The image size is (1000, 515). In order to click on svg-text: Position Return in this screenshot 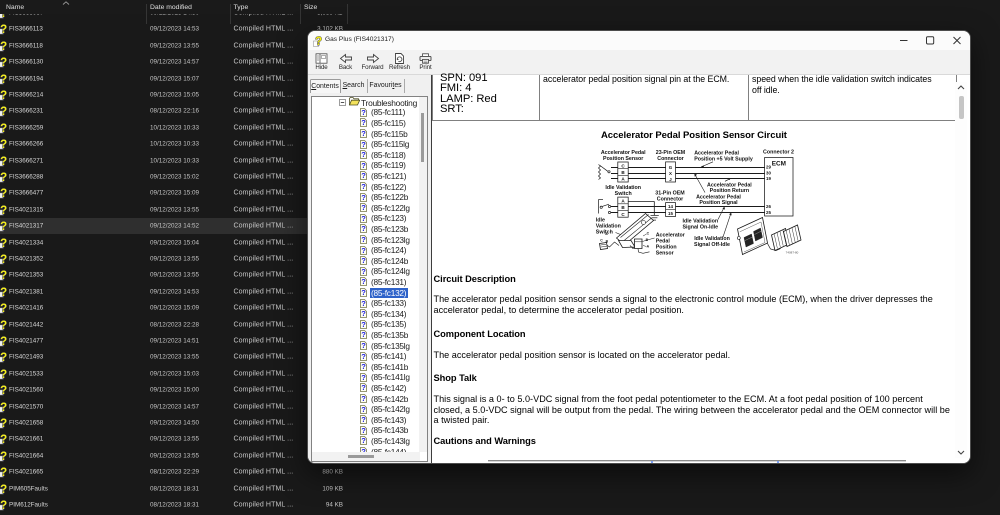, I will do `click(728, 191)`.